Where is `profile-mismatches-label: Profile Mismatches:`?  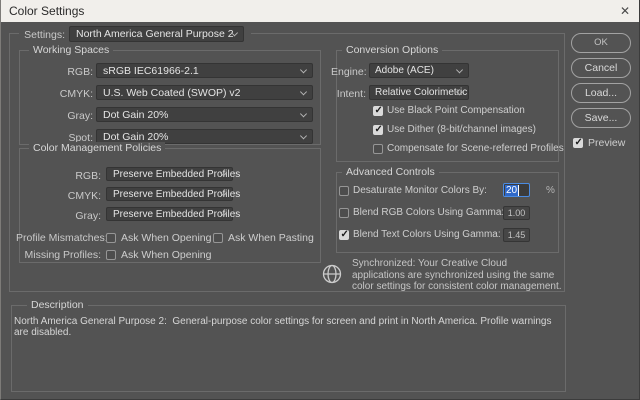
profile-mismatches-label: Profile Mismatches: is located at coordinates (62, 238).